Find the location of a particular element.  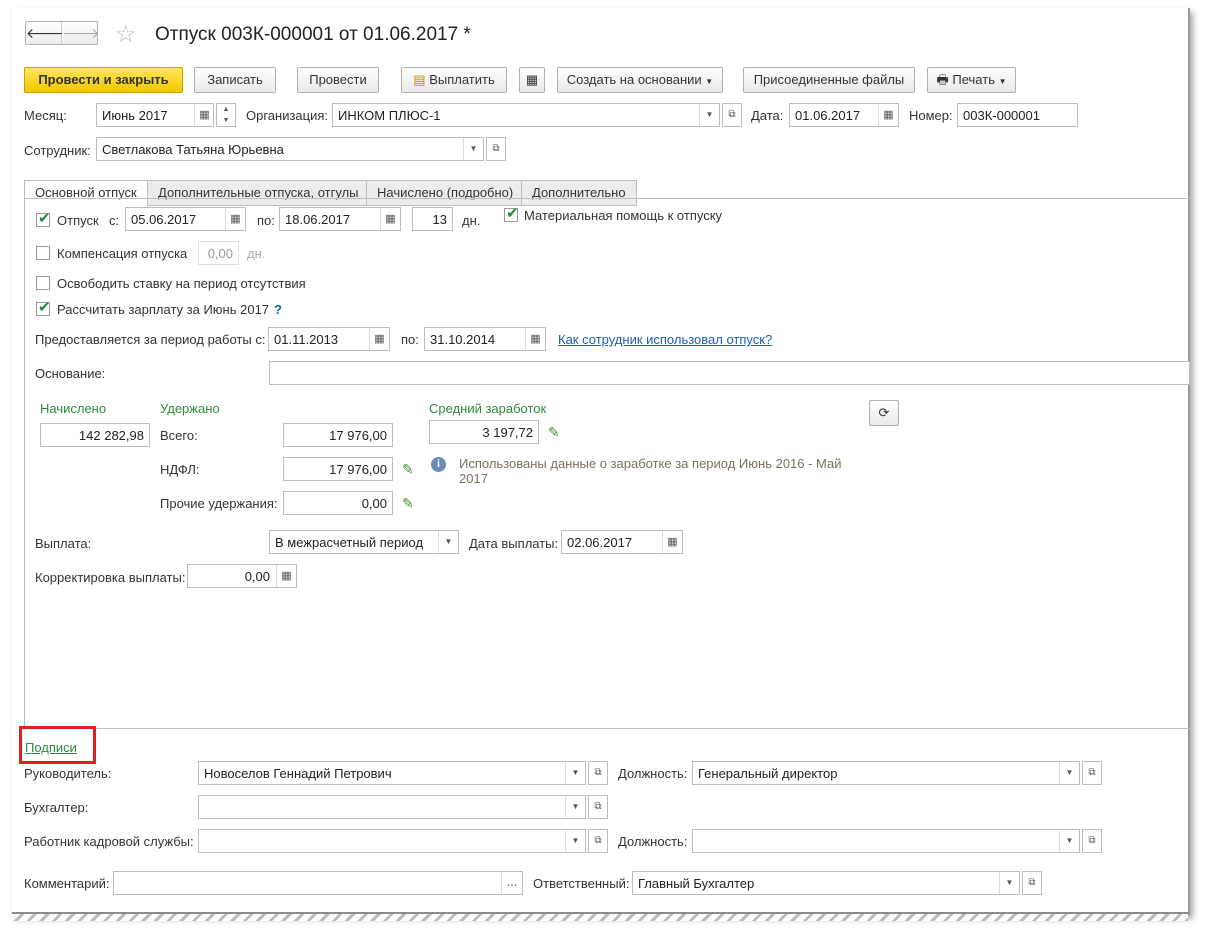

accrued-field: 142 282,98 is located at coordinates (95, 435).